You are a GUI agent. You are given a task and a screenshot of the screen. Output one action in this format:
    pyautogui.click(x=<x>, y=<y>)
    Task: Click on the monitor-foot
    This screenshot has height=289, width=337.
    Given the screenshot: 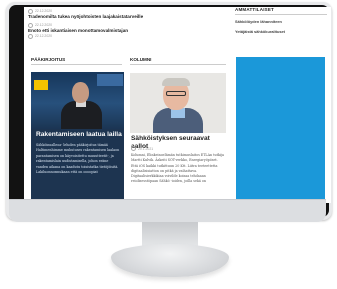 What is the action you would take?
    pyautogui.click(x=170, y=260)
    